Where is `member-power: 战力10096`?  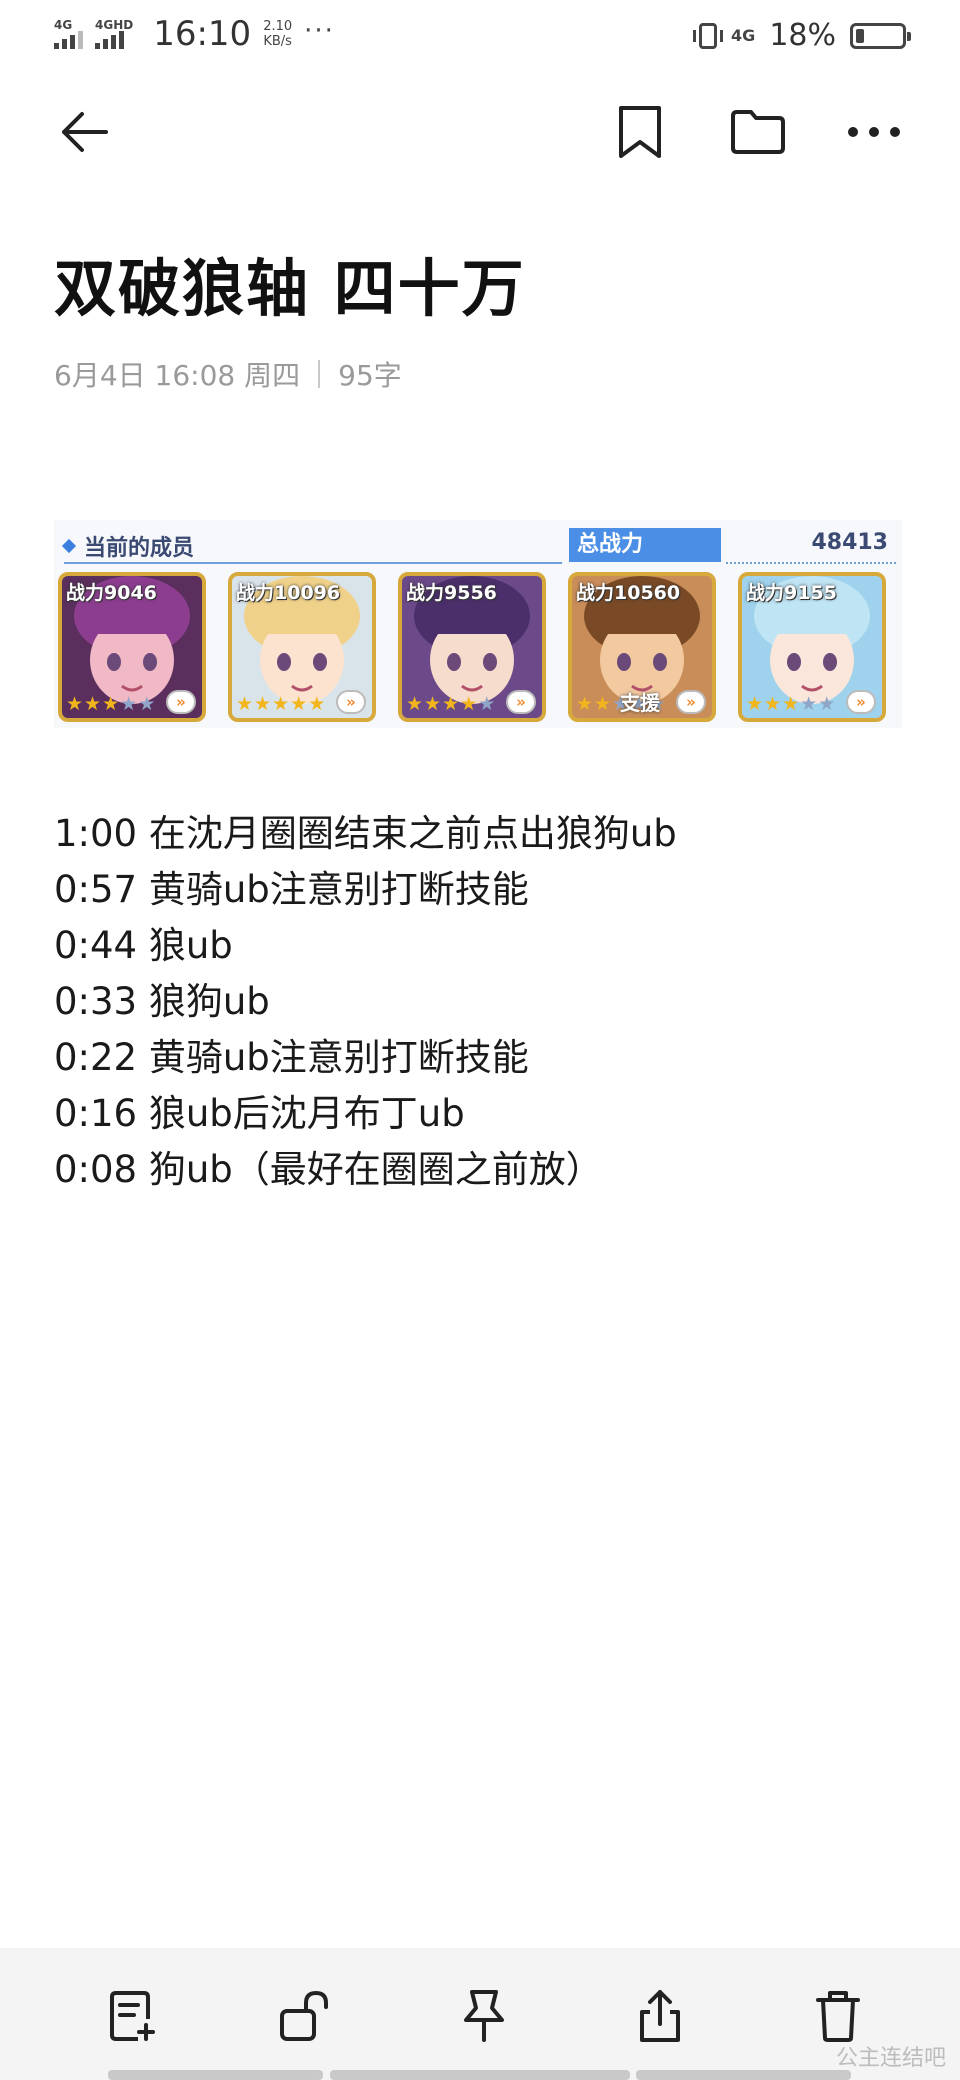
member-power: 战力10096 is located at coordinates (288, 593).